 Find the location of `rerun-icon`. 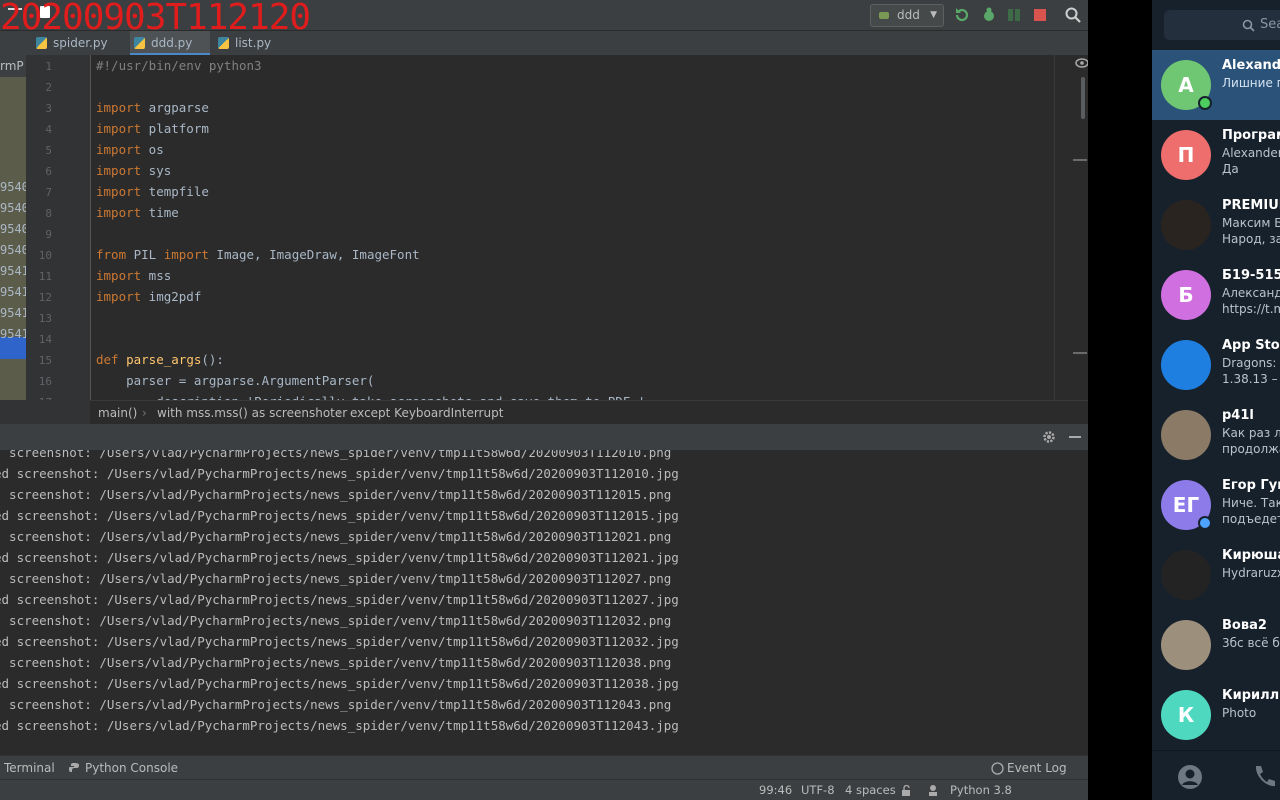

rerun-icon is located at coordinates (962, 15).